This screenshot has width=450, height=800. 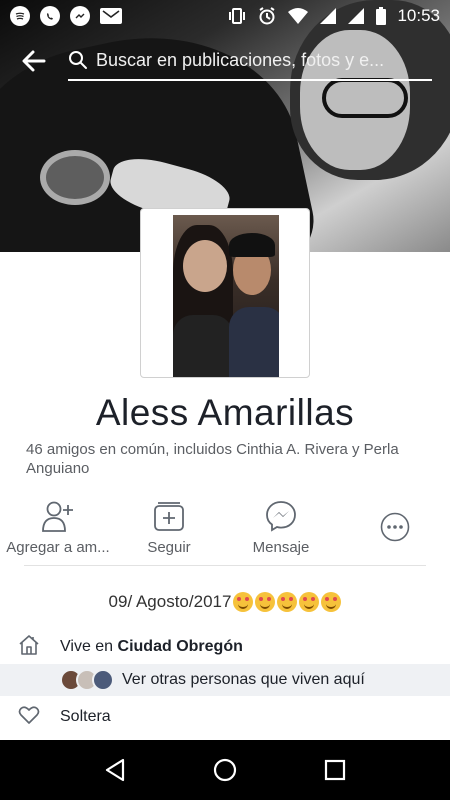 I want to click on home-nav-icon, so click(x=225, y=770).